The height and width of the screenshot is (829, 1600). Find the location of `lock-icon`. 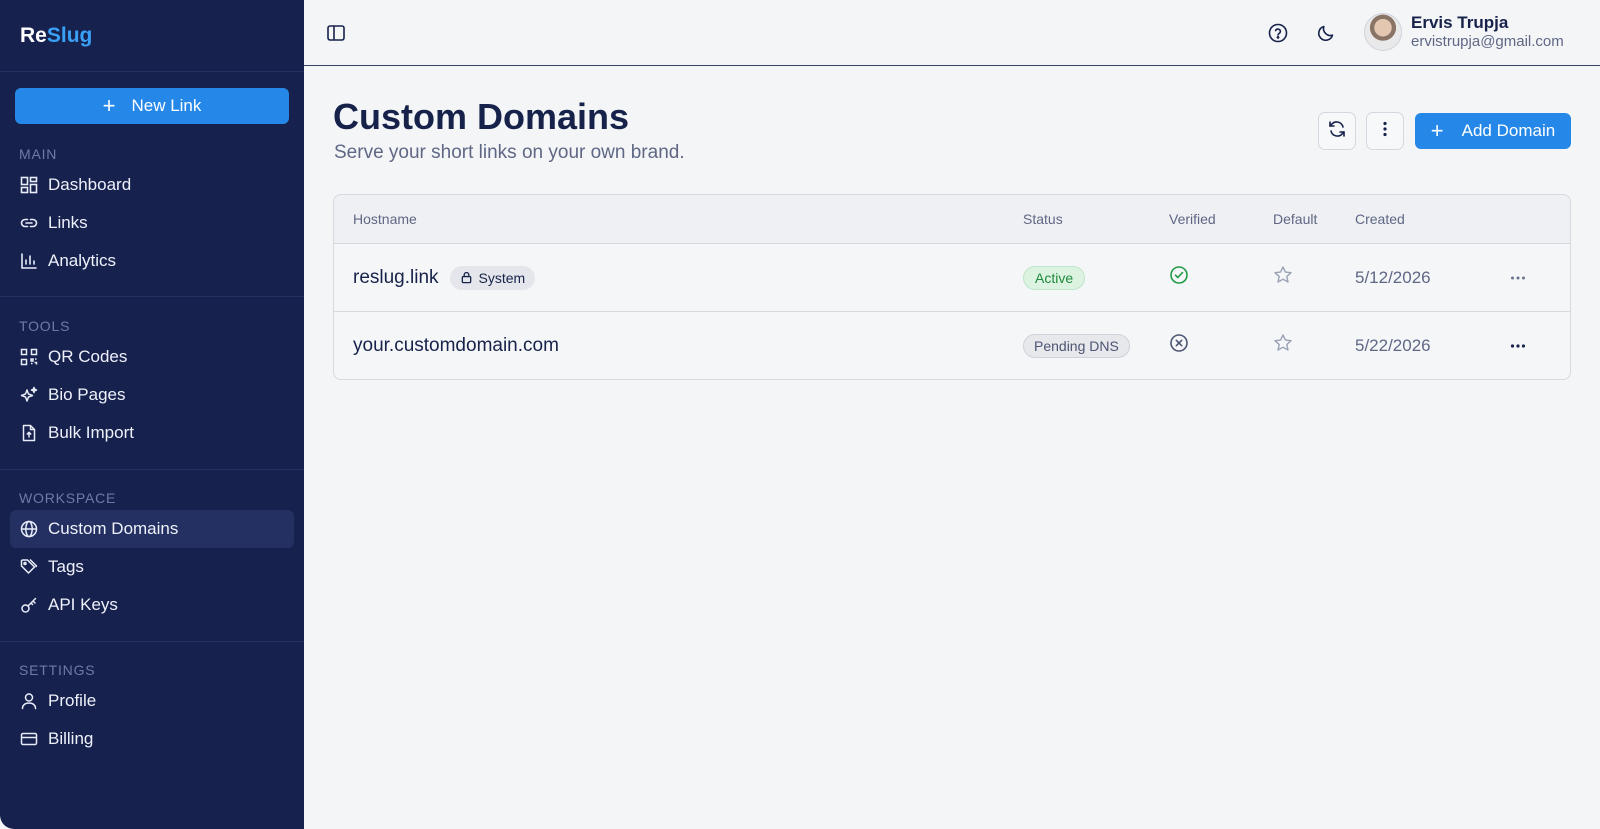

lock-icon is located at coordinates (466, 277).